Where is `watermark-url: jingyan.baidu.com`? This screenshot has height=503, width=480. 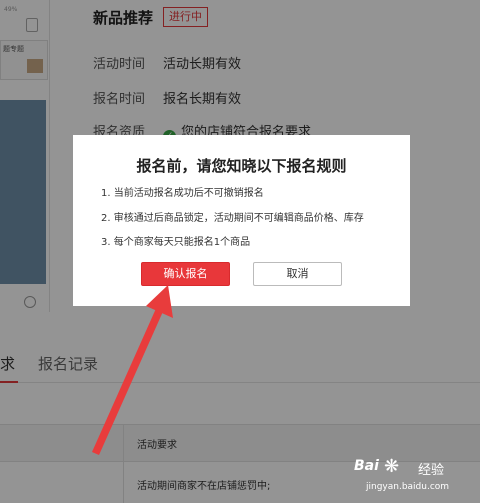 watermark-url: jingyan.baidu.com is located at coordinates (408, 487).